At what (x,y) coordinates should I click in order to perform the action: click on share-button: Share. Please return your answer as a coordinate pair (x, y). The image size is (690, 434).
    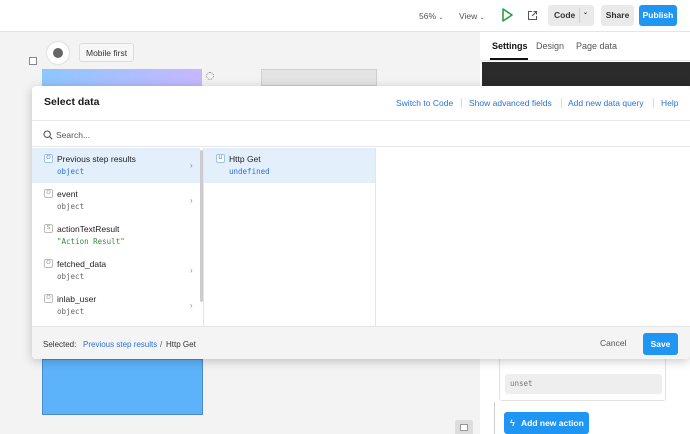
    Looking at the image, I should click on (617, 15).